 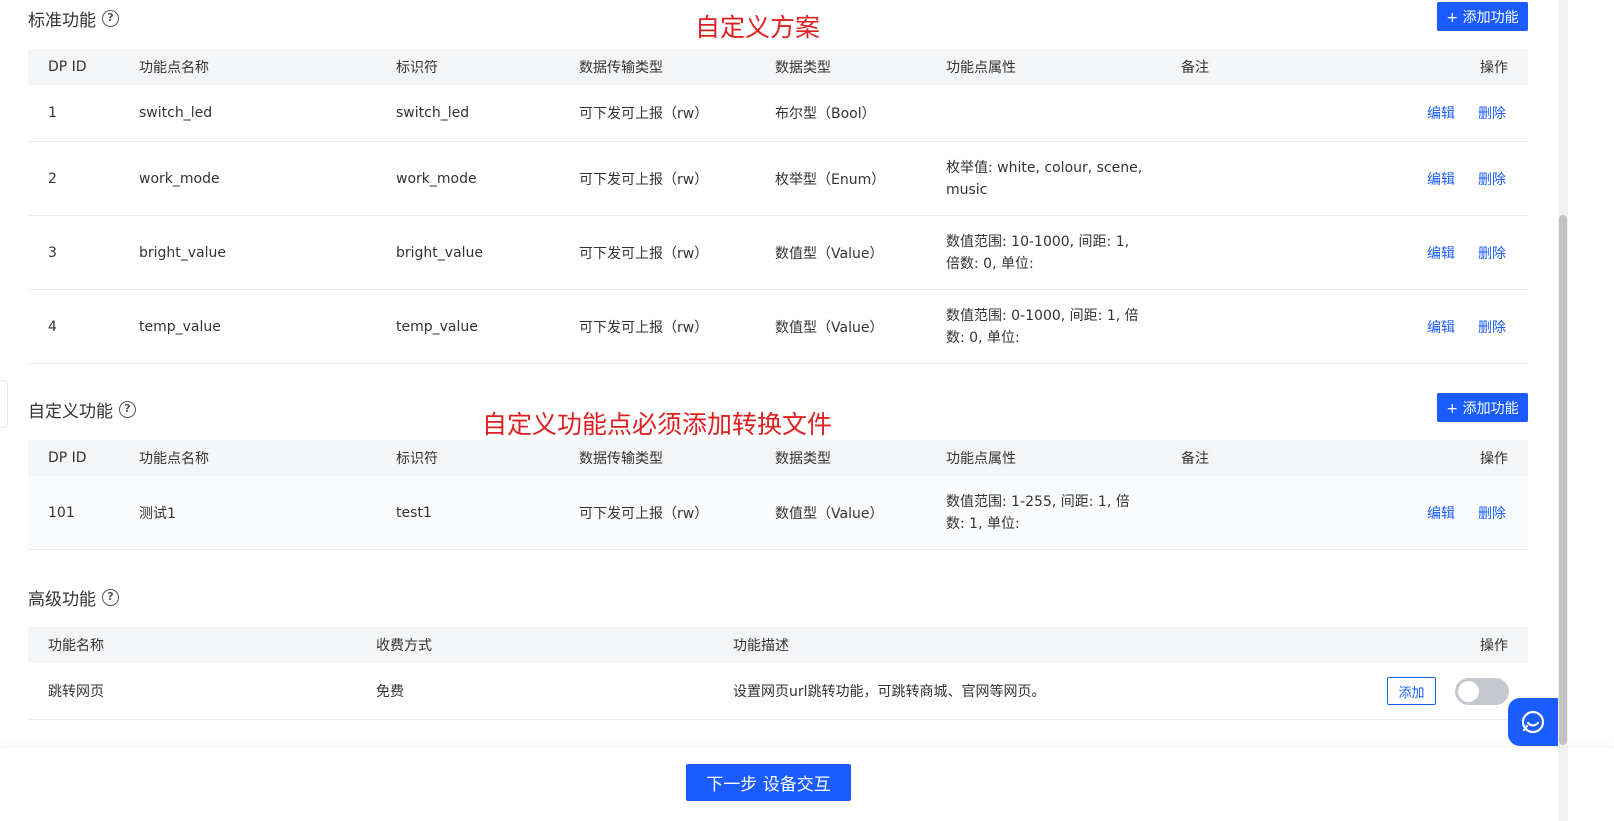 I want to click on advanced-section-title: 高级功能 ?, so click(x=73, y=597).